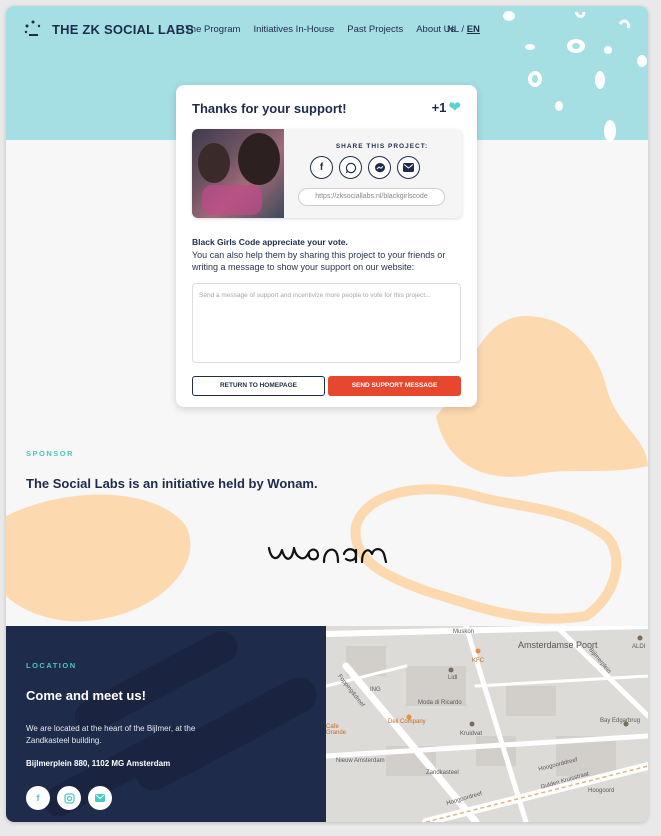 This screenshot has width=661, height=836. I want to click on wonam-logo, so click(328, 551).